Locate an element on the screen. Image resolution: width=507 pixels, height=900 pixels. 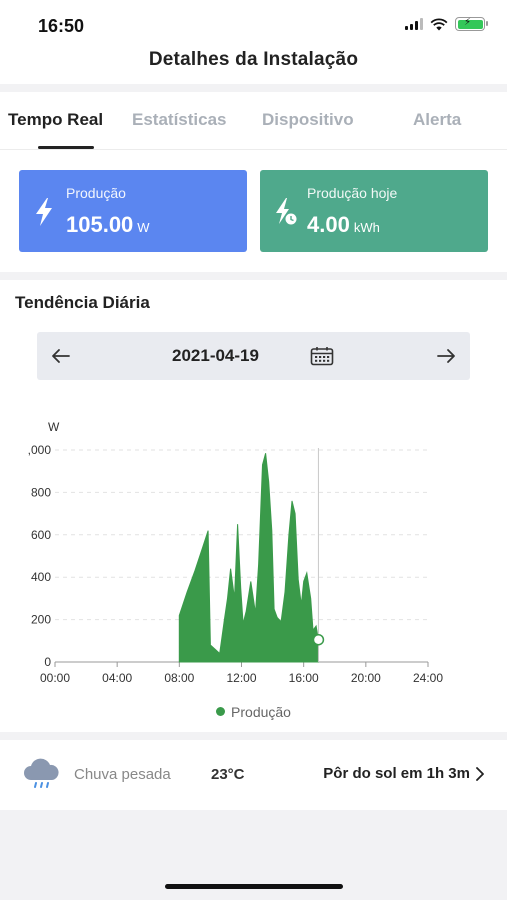
x-tick-label: 20:00 is located at coordinates (366, 678).